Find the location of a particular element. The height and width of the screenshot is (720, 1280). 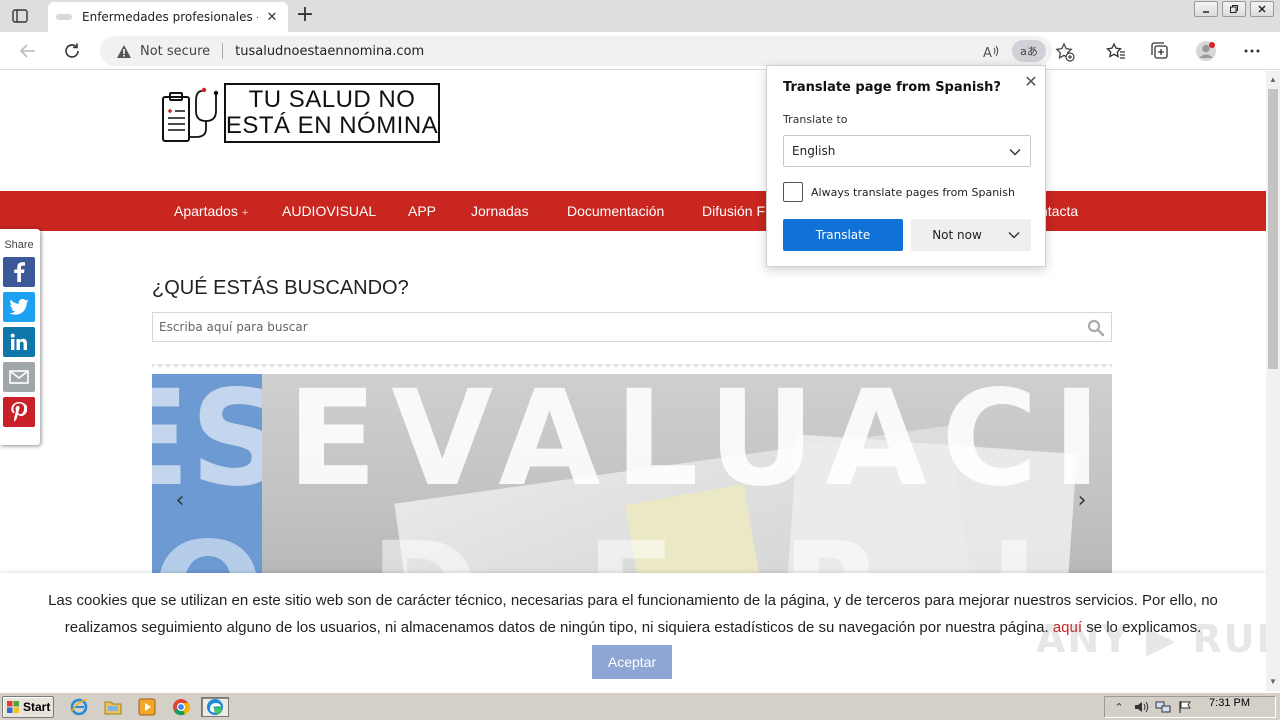

taskbar-clock: 7:31 PM is located at coordinates (1229, 703).